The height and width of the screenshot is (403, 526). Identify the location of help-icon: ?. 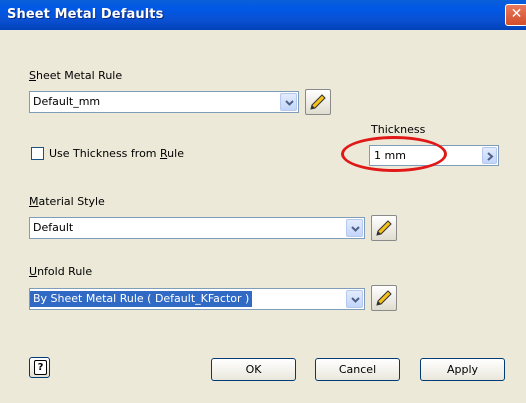
(40, 367).